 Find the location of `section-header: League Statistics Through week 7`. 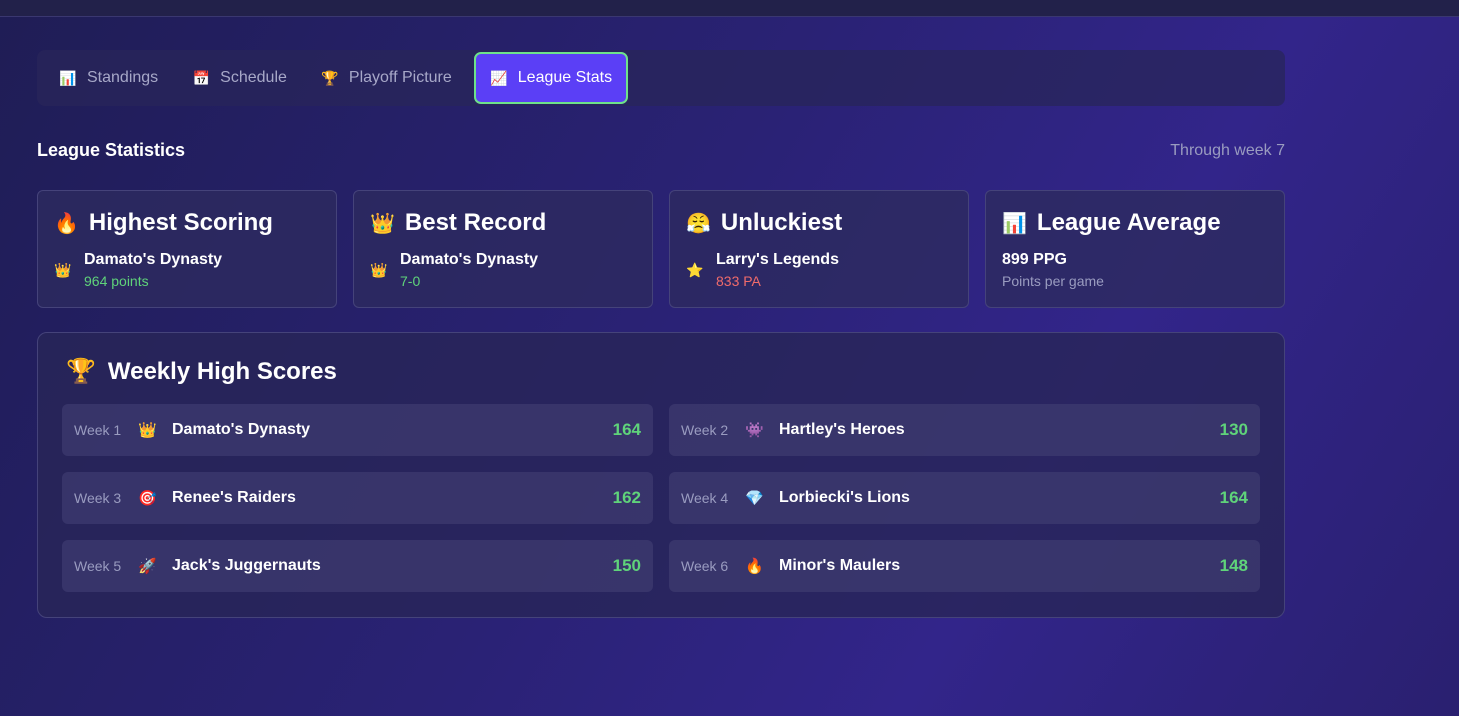

section-header: League Statistics Through week 7 is located at coordinates (661, 150).